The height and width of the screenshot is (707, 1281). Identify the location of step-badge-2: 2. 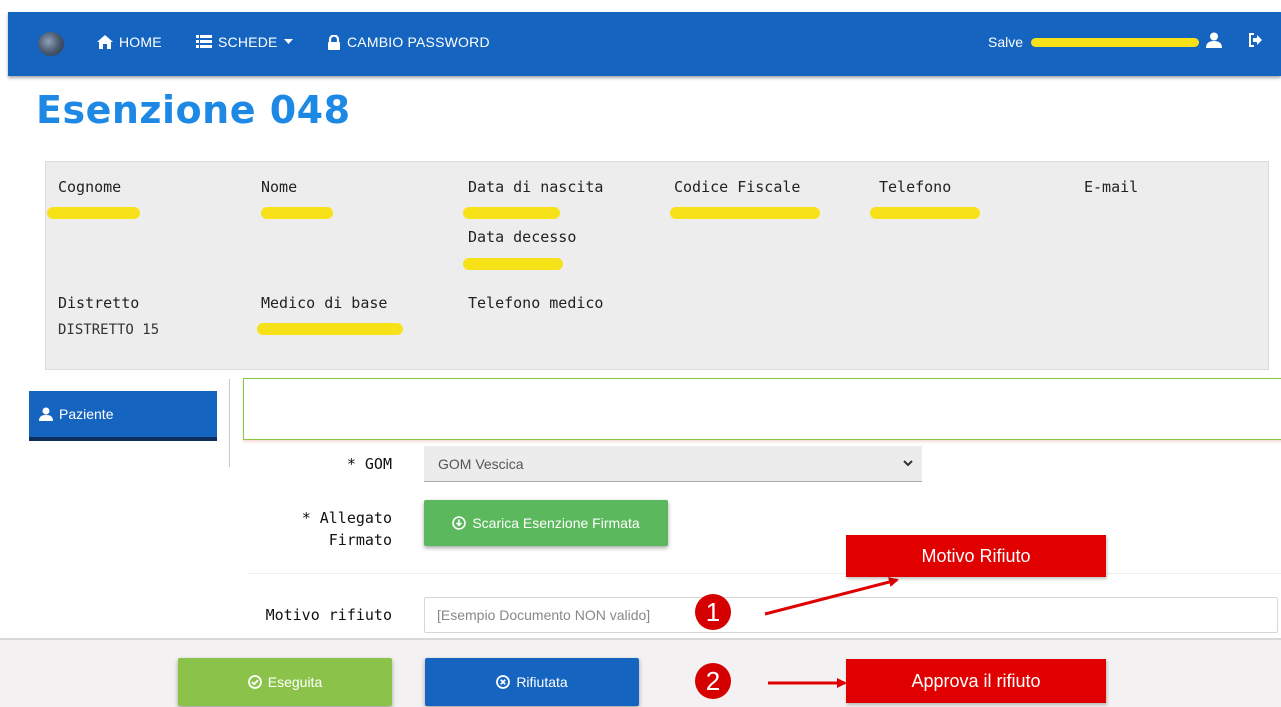
(713, 681).